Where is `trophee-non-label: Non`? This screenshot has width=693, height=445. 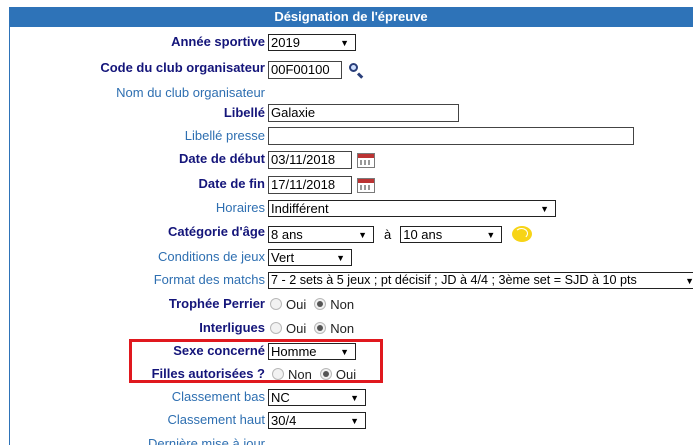 trophee-non-label: Non is located at coordinates (342, 304).